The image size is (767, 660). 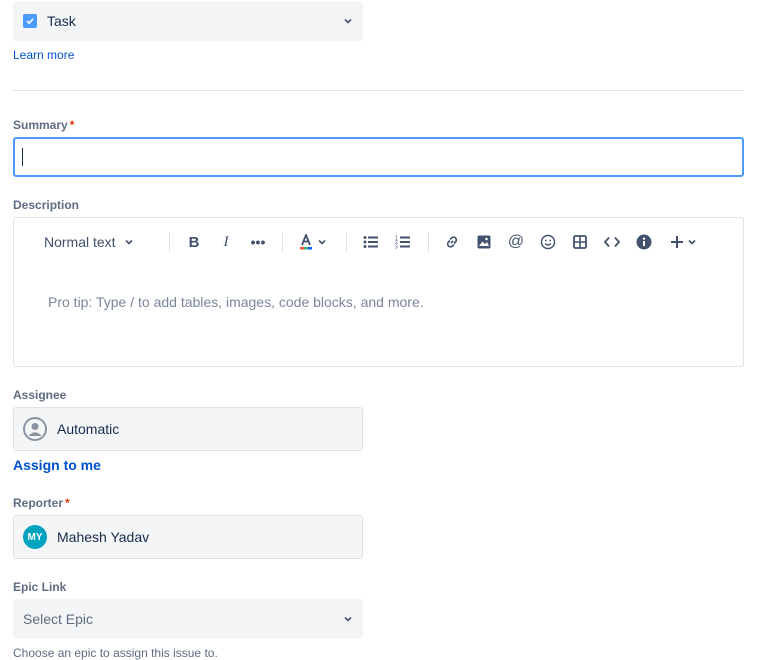 I want to click on svg-text: 3, so click(x=396, y=247).